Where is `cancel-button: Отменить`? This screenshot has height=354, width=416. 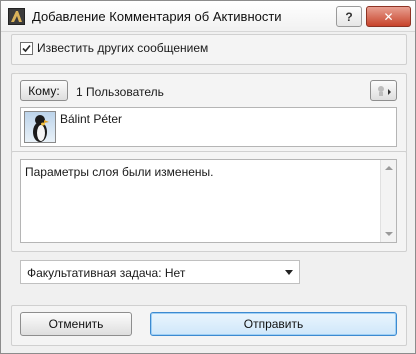
cancel-button: Отменить is located at coordinates (76, 324).